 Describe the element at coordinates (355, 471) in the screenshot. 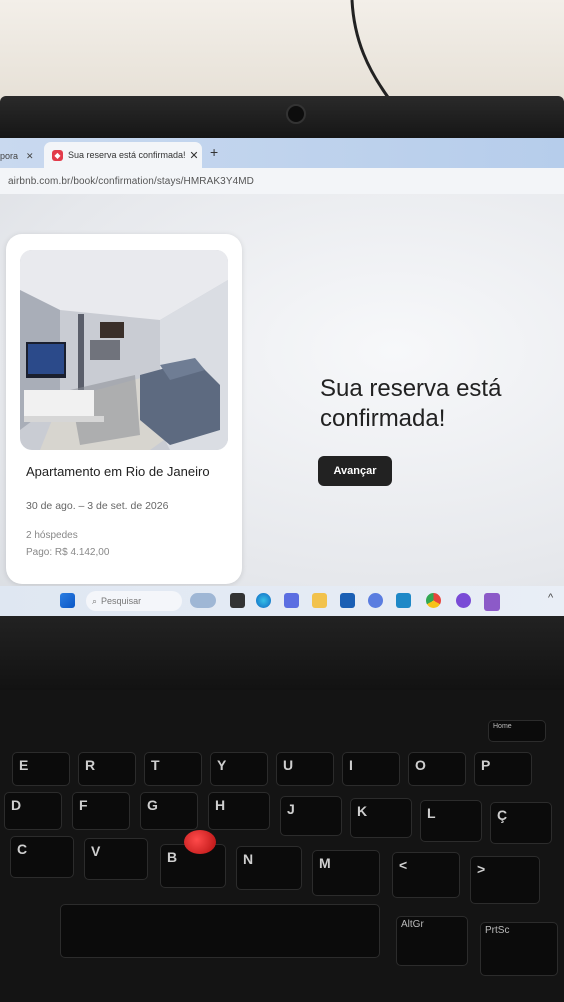

I see `advance-button: Avançar` at that location.